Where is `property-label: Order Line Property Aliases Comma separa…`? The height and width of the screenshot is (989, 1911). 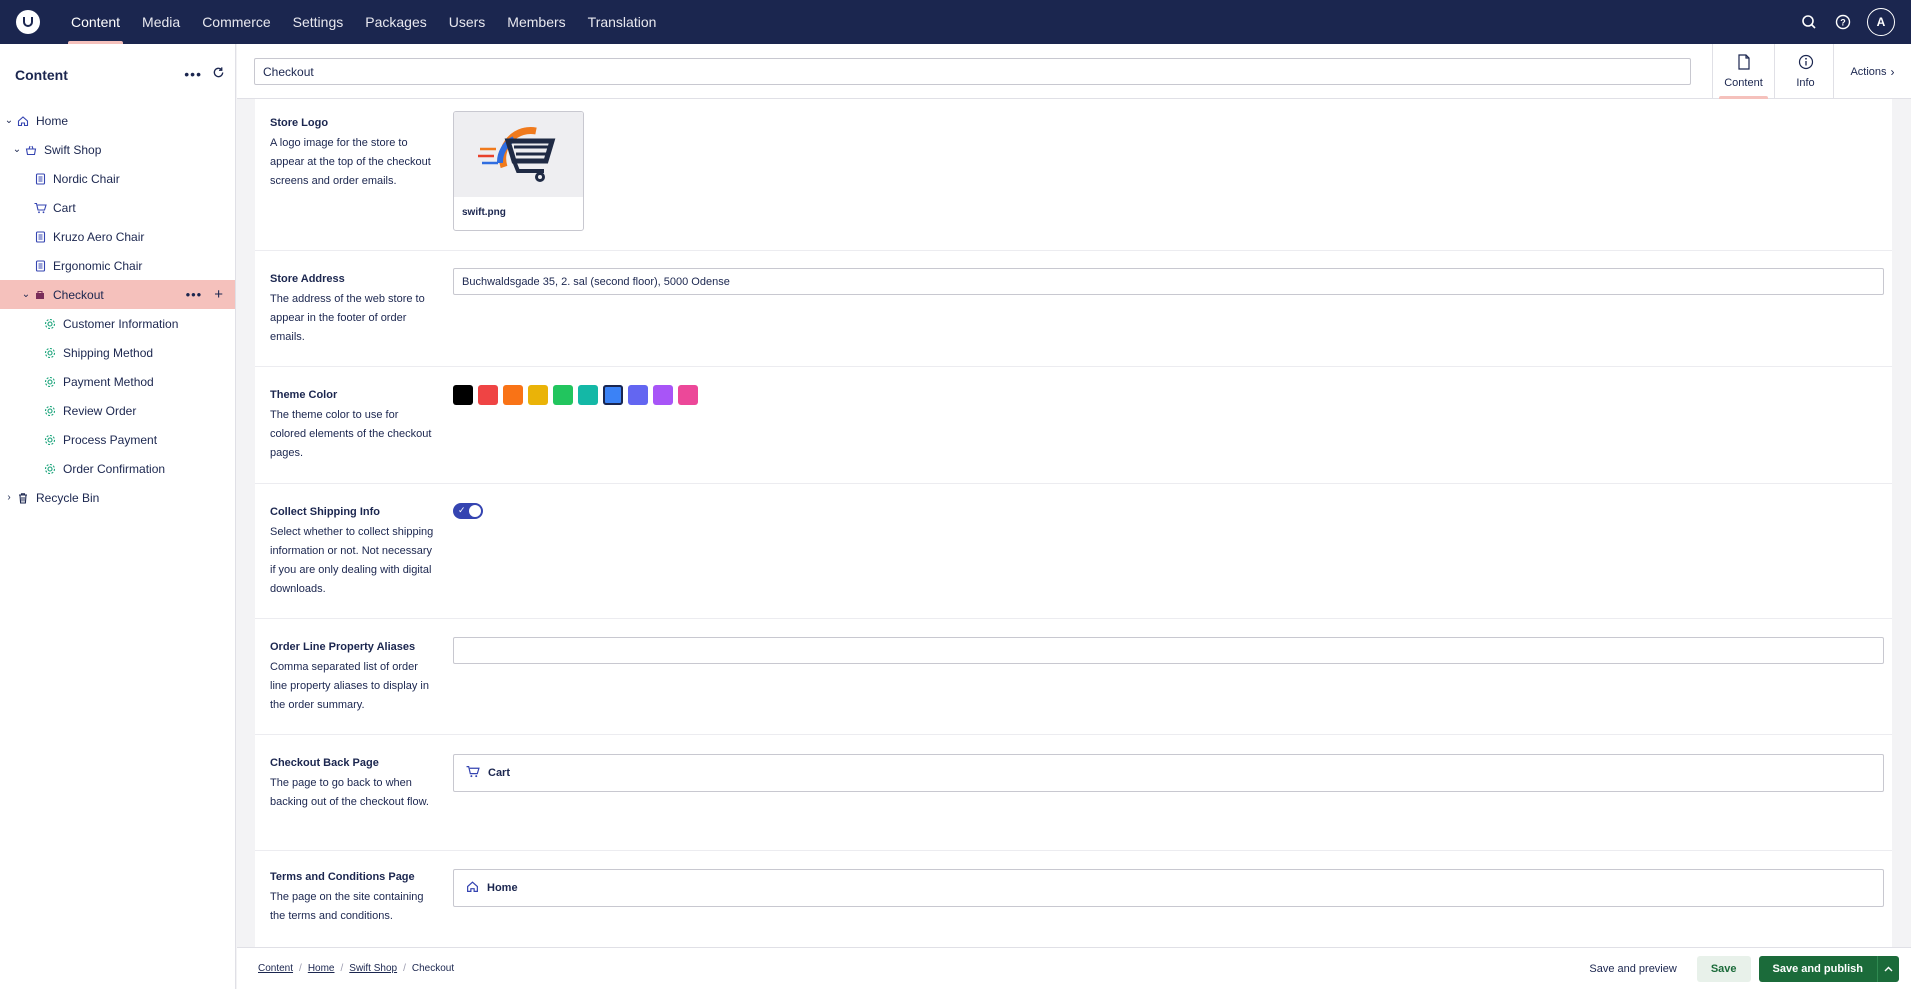 property-label: Order Line Property Aliases Comma separa… is located at coordinates (352, 678).